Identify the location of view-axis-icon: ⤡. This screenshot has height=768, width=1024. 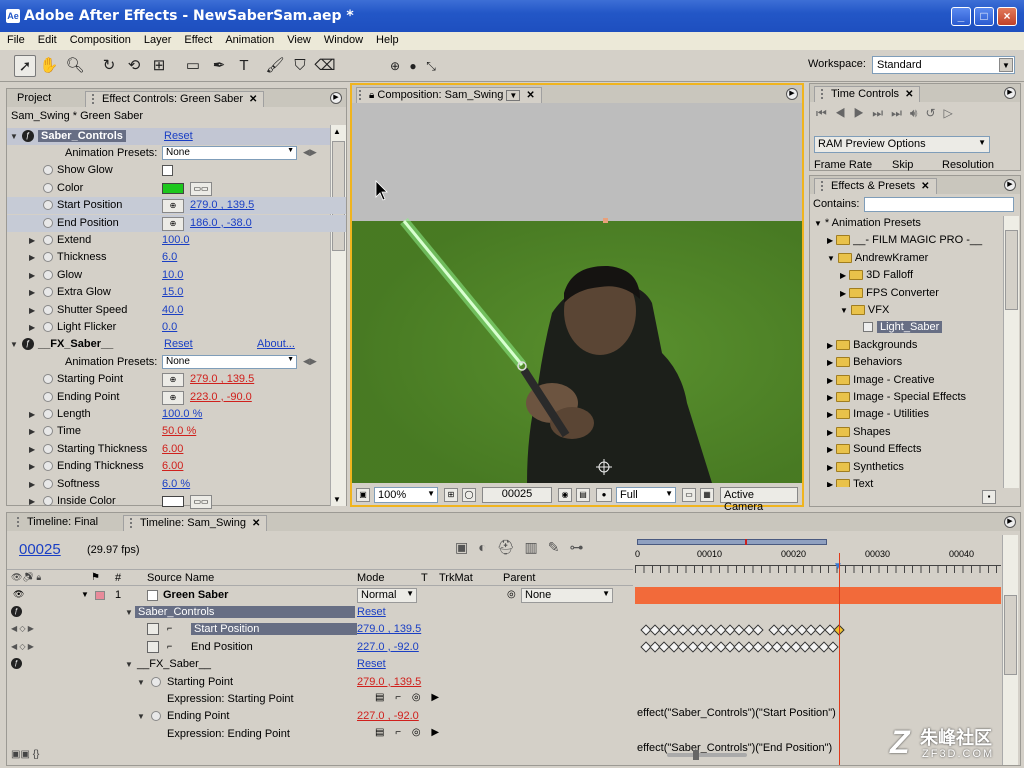
(431, 66).